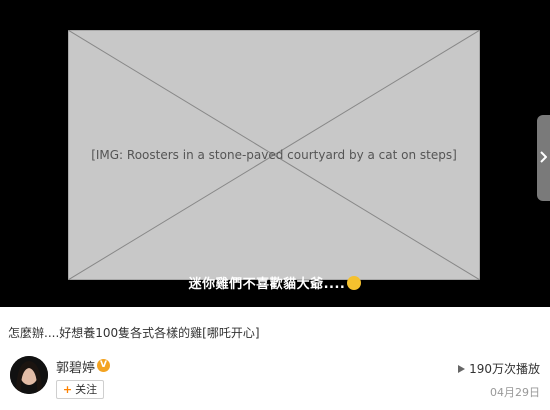  Describe the element at coordinates (86, 389) in the screenshot. I see `follow-label: 关注` at that location.